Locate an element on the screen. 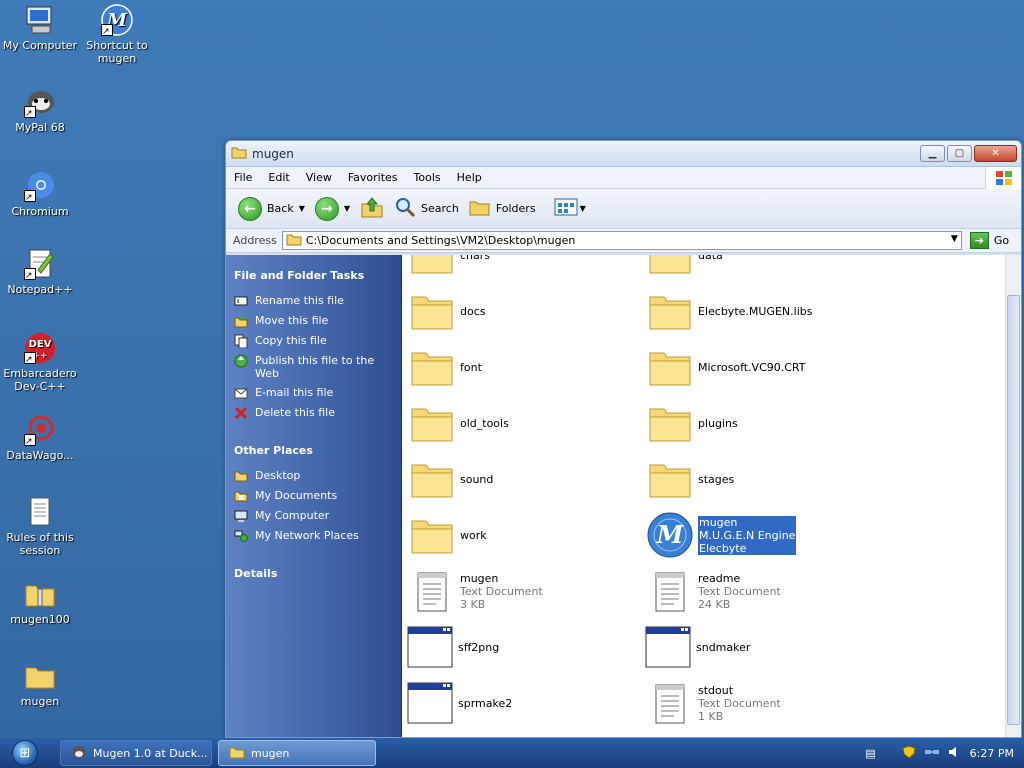 The width and height of the screenshot is (1024, 768). network-tray-icon is located at coordinates (932, 753).